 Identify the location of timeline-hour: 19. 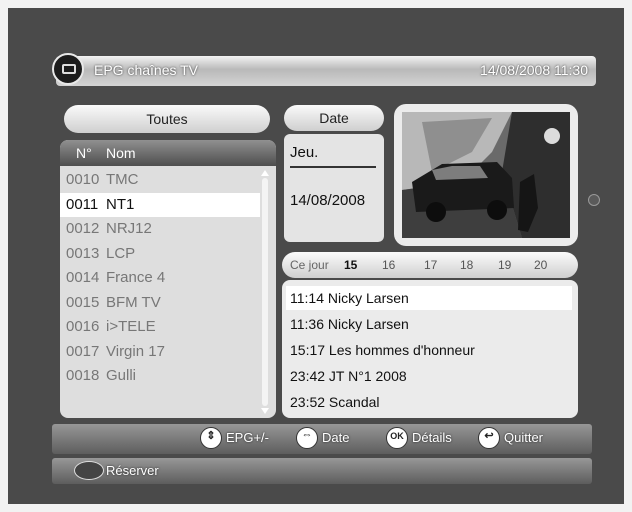
(504, 265).